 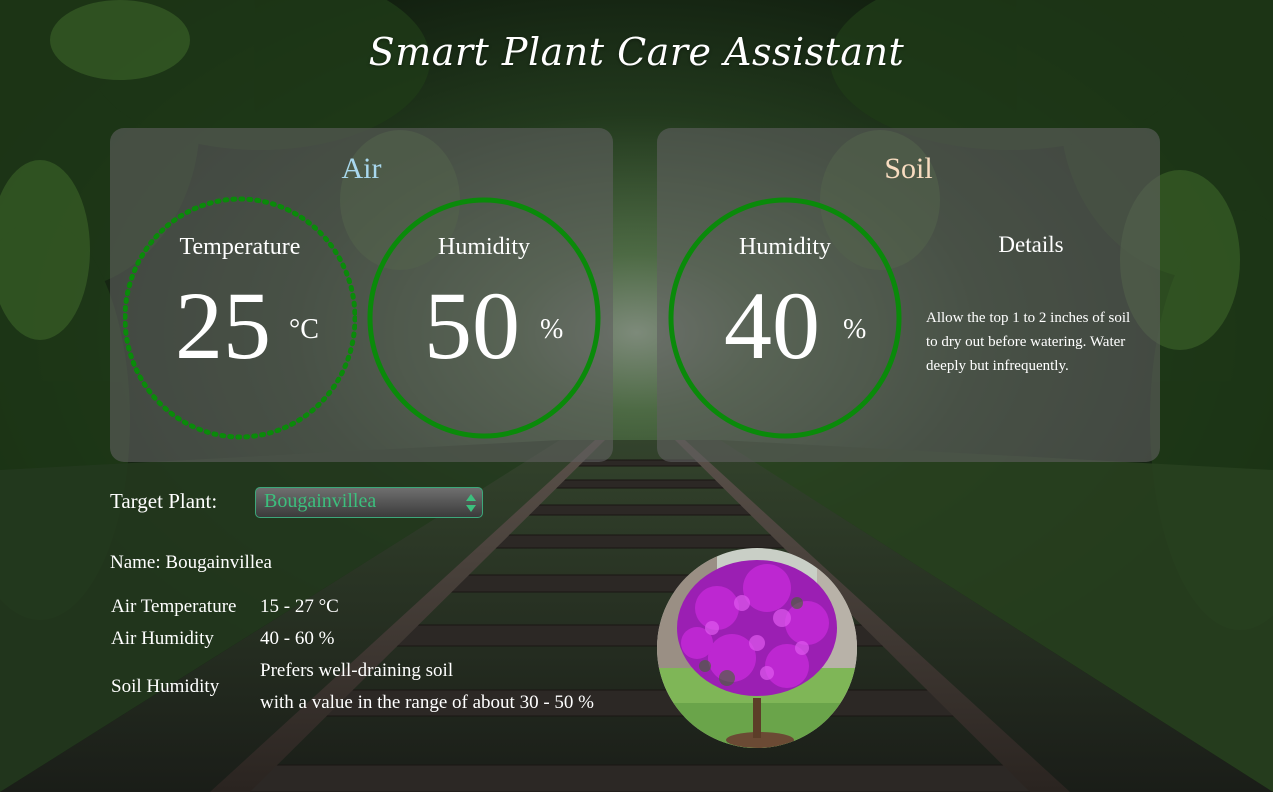 What do you see at coordinates (320, 501) in the screenshot?
I see `target-plant-selected-value: Bougainvillea` at bounding box center [320, 501].